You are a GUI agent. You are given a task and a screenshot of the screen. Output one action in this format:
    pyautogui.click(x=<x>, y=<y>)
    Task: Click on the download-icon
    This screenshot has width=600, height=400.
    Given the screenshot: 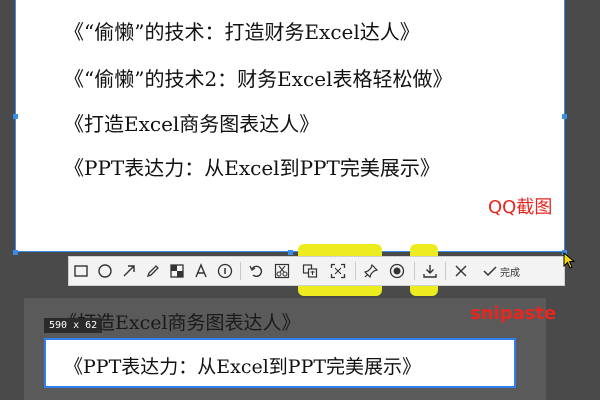 What is the action you would take?
    pyautogui.click(x=430, y=271)
    